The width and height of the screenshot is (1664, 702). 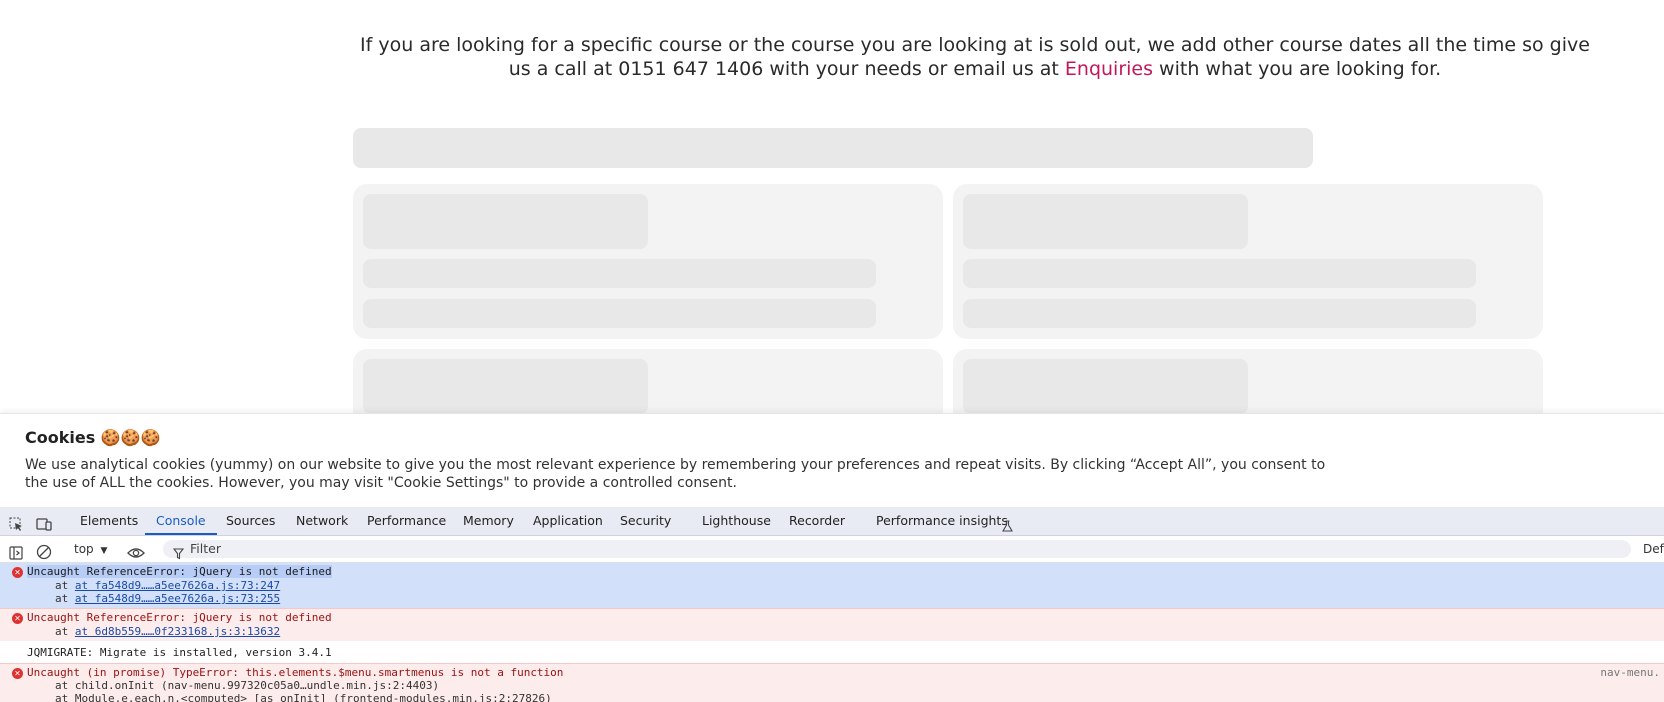 I want to click on tab-performance: Performance, so click(x=406, y=521).